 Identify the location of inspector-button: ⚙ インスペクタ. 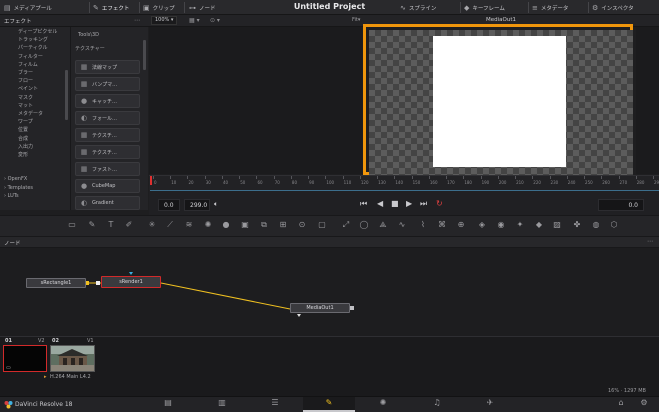
(613, 7).